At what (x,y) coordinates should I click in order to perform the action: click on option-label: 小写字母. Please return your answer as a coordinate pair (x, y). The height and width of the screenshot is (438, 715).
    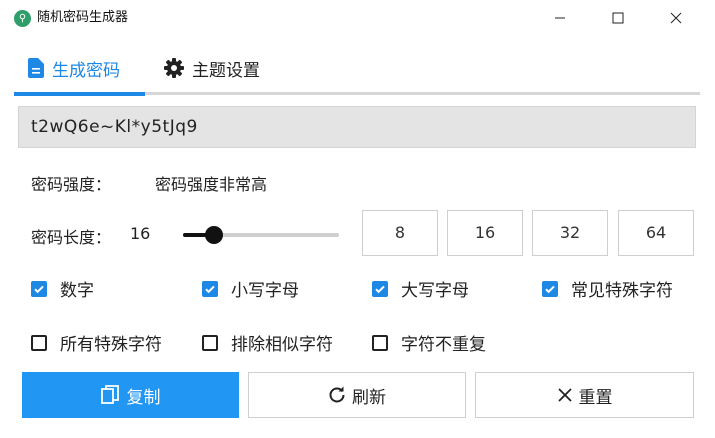
    Looking at the image, I should click on (265, 291).